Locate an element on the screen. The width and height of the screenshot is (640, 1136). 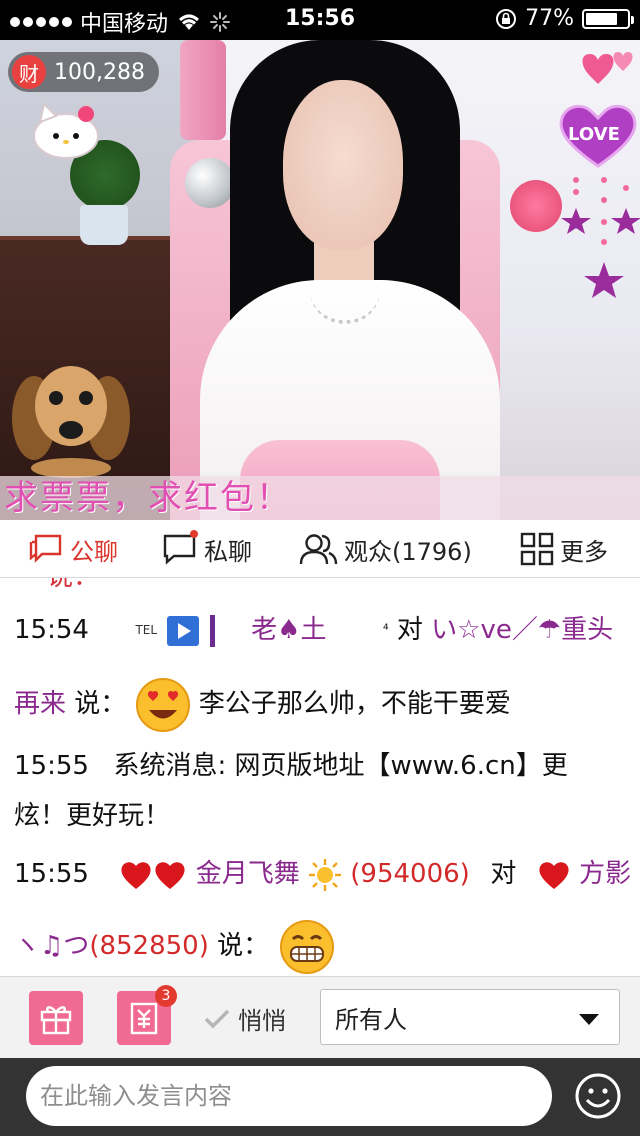
streamer-face is located at coordinates (343, 165).